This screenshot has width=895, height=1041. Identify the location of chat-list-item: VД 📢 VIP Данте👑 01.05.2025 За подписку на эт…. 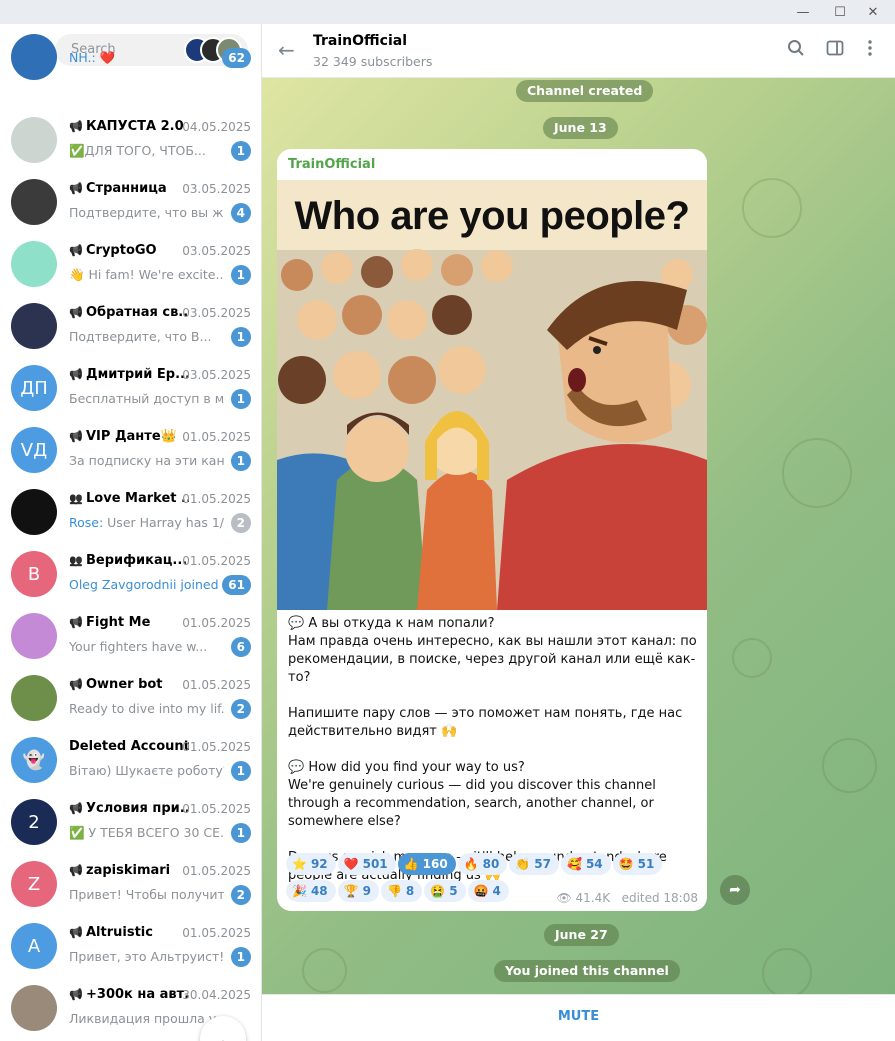
(130, 451).